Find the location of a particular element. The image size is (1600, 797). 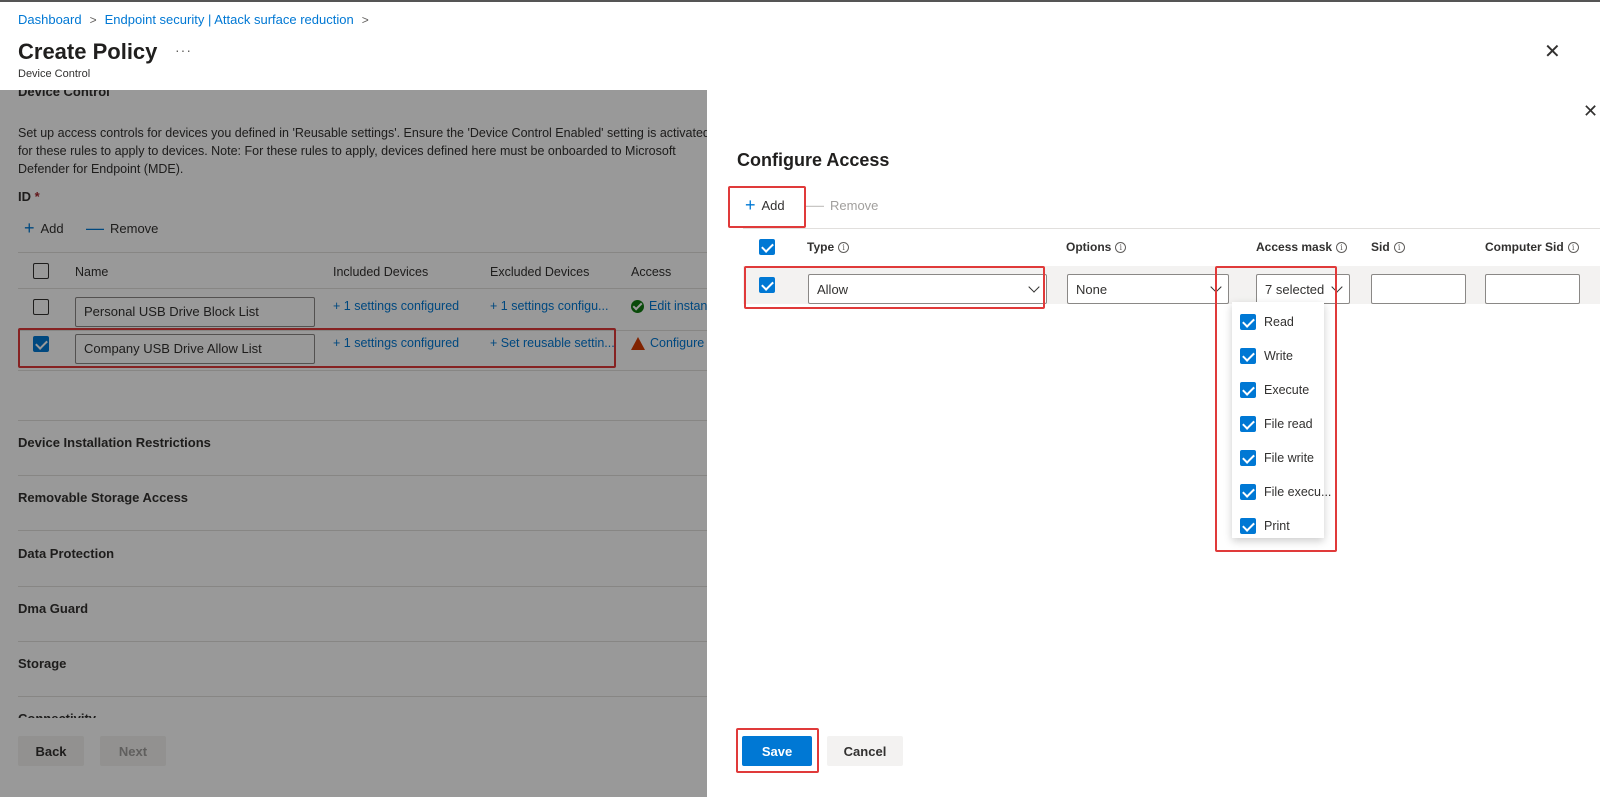

column-header-options: Options i is located at coordinates (1096, 247).